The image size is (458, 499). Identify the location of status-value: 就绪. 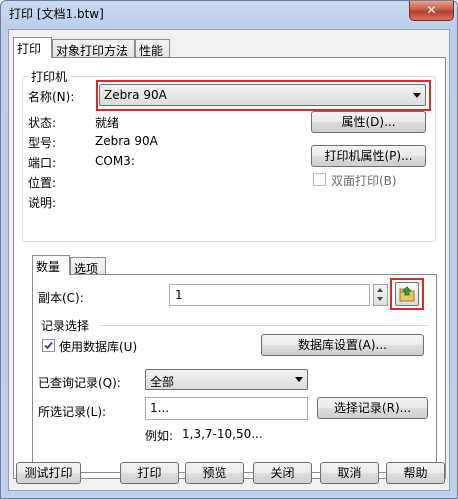
(107, 123).